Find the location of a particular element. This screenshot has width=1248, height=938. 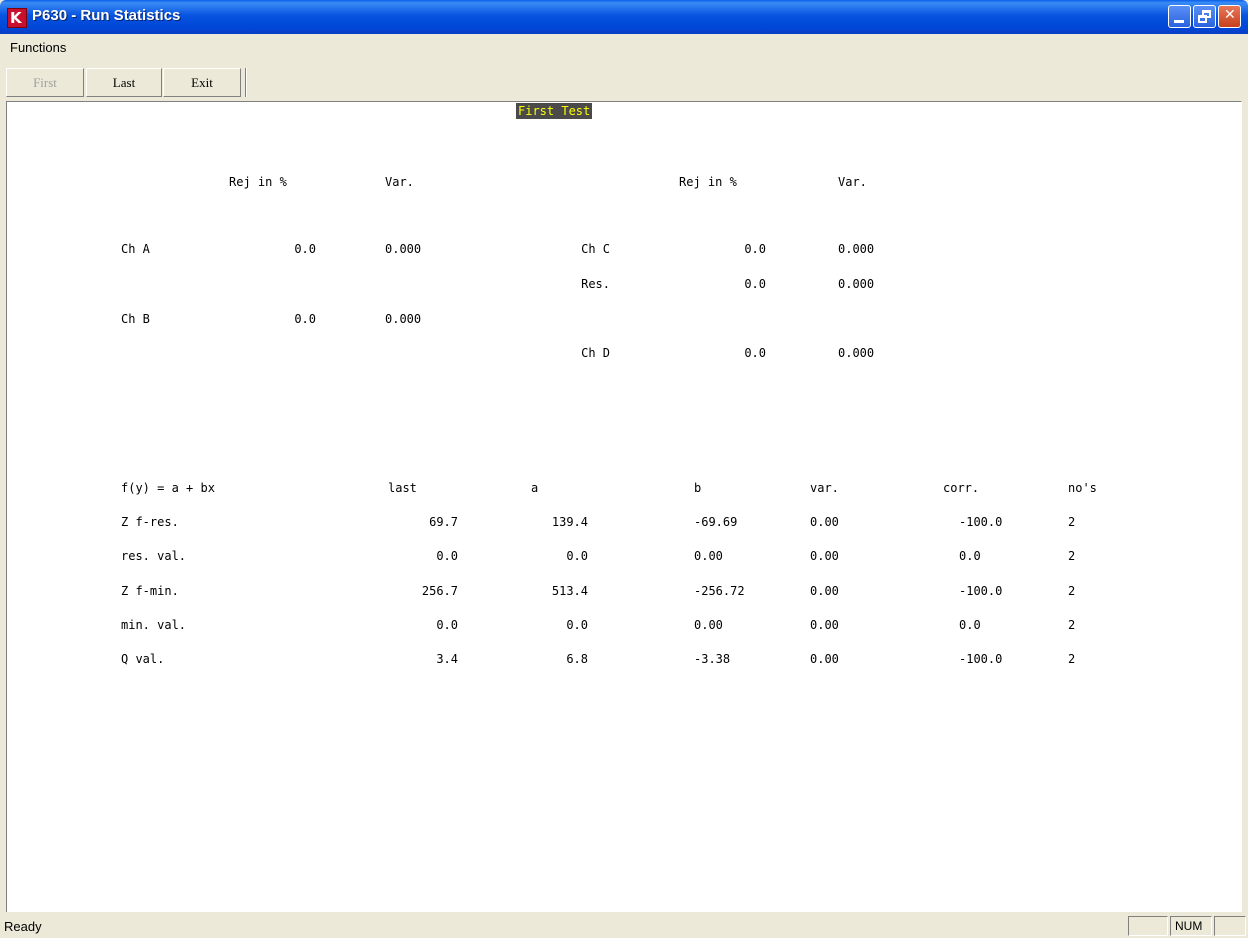

status-pane-caps is located at coordinates (1148, 926).